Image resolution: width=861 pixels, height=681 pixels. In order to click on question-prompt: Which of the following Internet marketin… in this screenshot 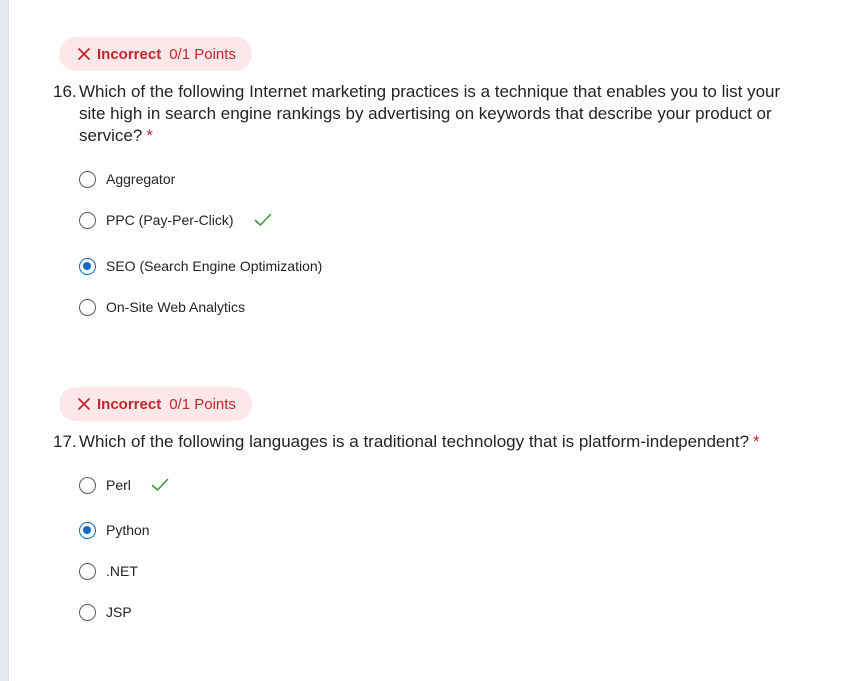, I will do `click(430, 113)`.